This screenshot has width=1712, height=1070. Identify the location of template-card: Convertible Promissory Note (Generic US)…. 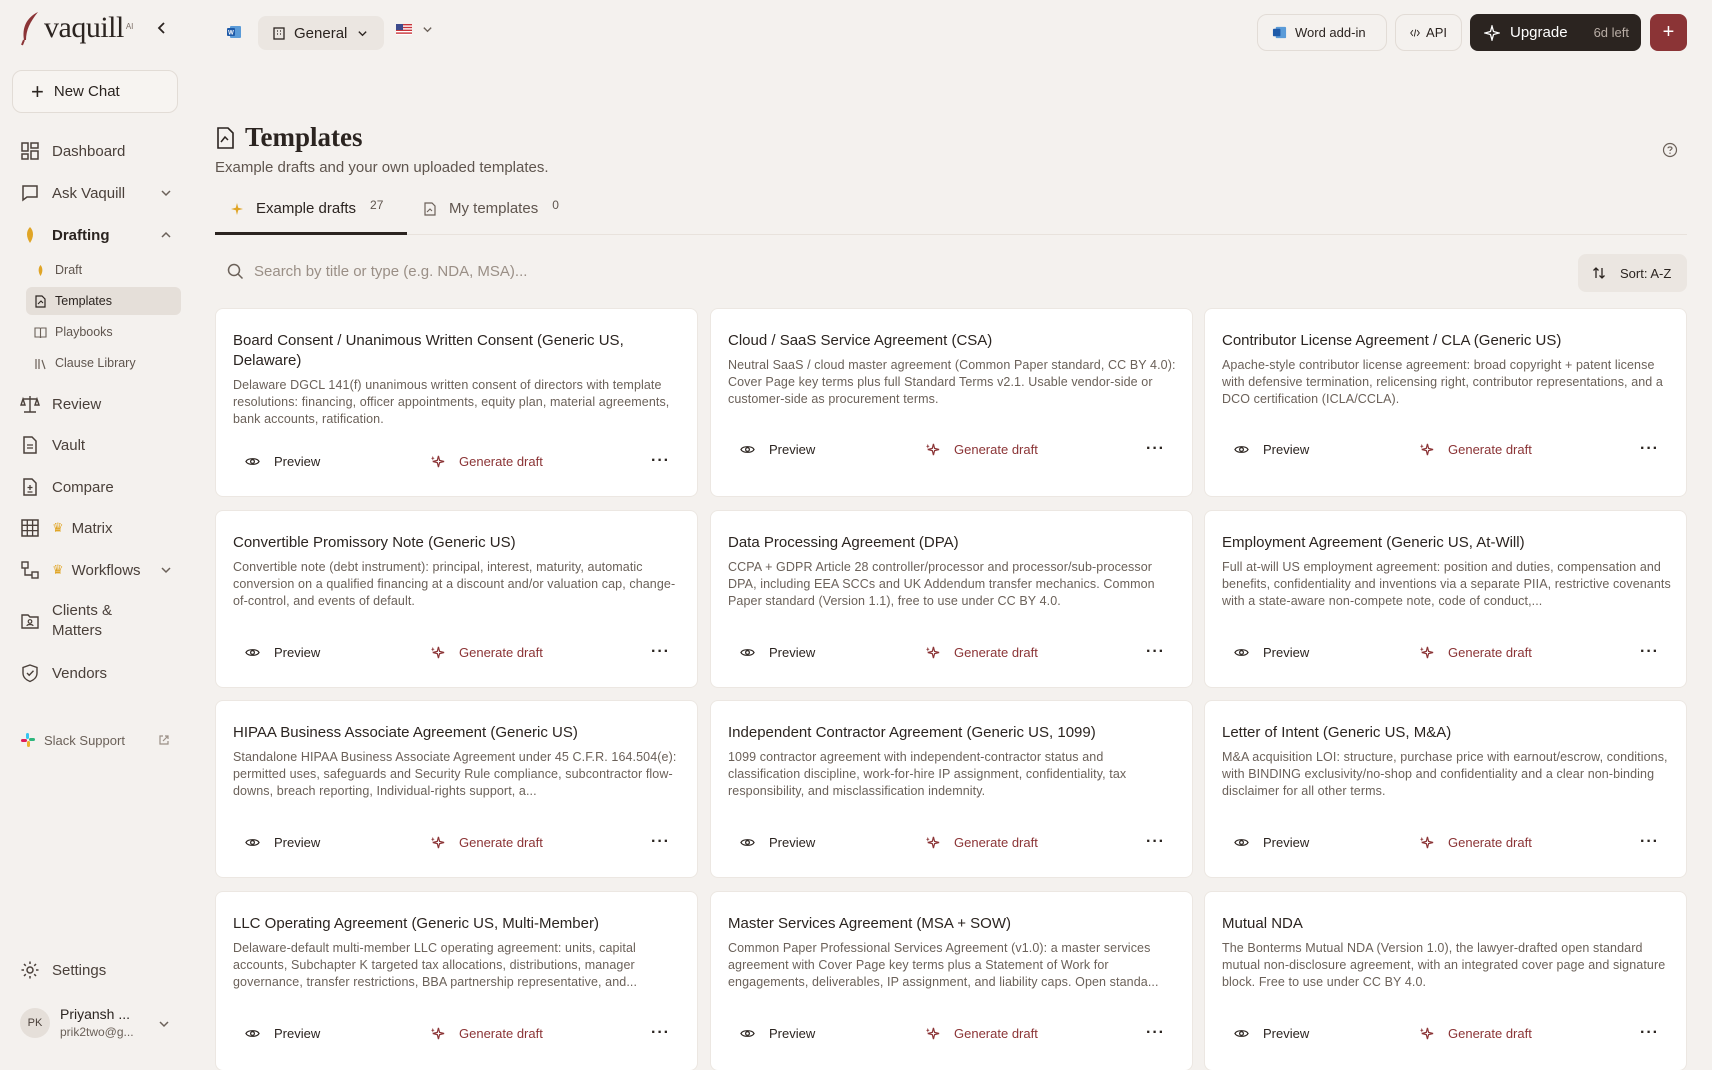
(456, 599).